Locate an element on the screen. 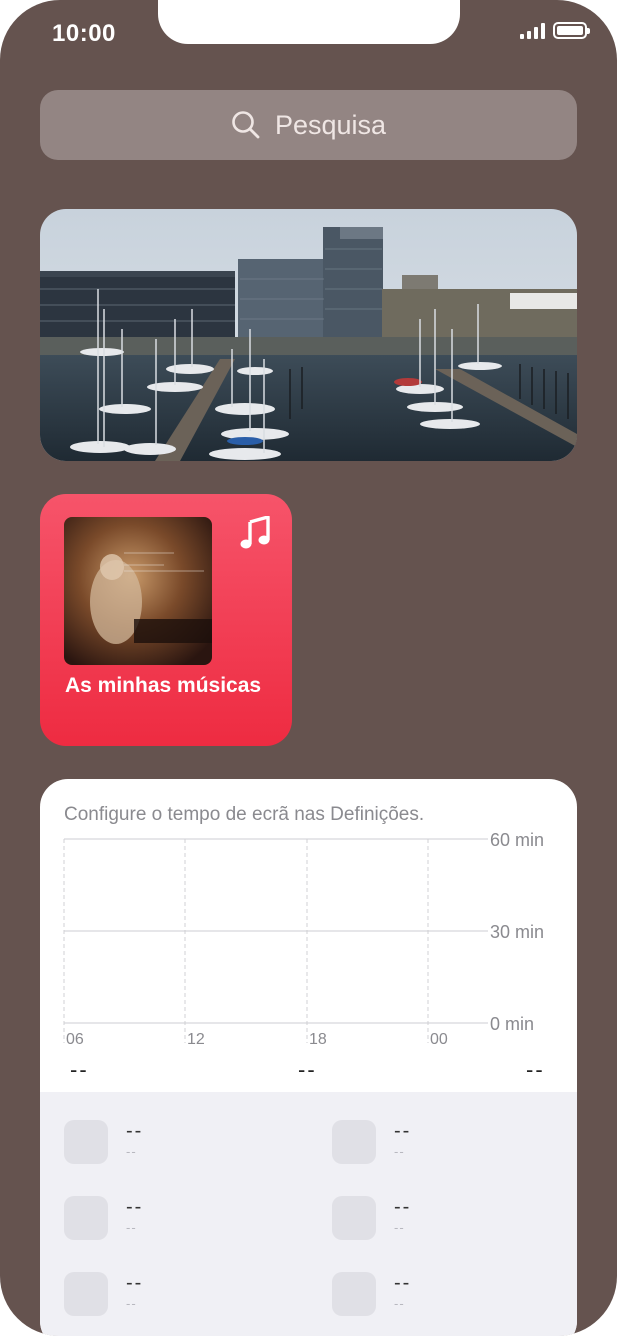 Image resolution: width=617 pixels, height=1336 pixels. x-tick-06: 06 is located at coordinates (75, 1039).